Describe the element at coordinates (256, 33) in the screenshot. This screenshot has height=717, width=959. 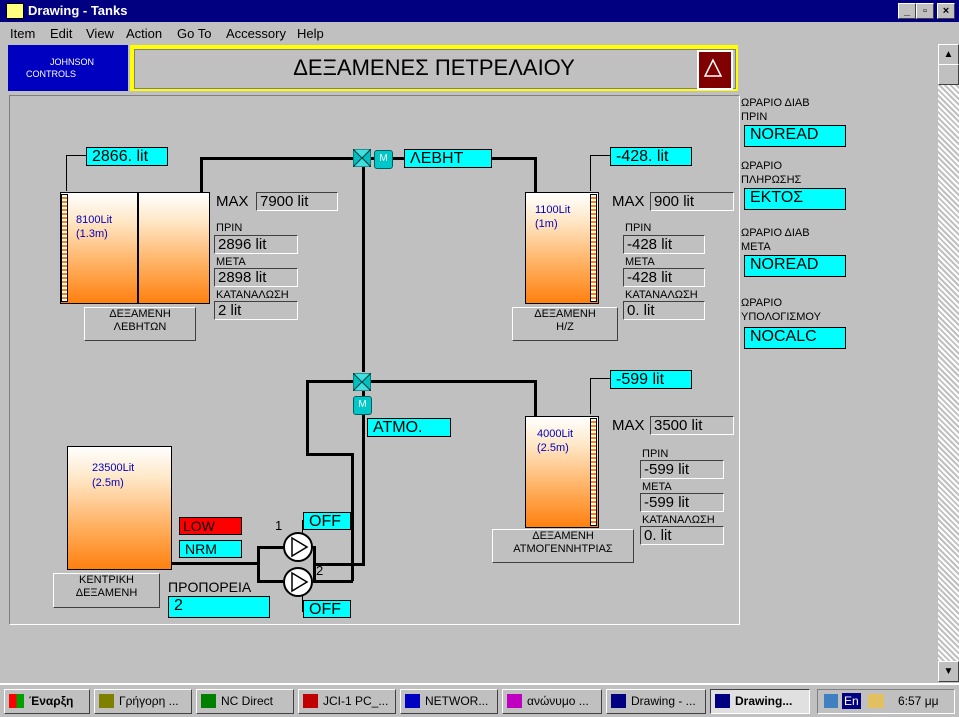
I see `menu-item: Accessory` at that location.